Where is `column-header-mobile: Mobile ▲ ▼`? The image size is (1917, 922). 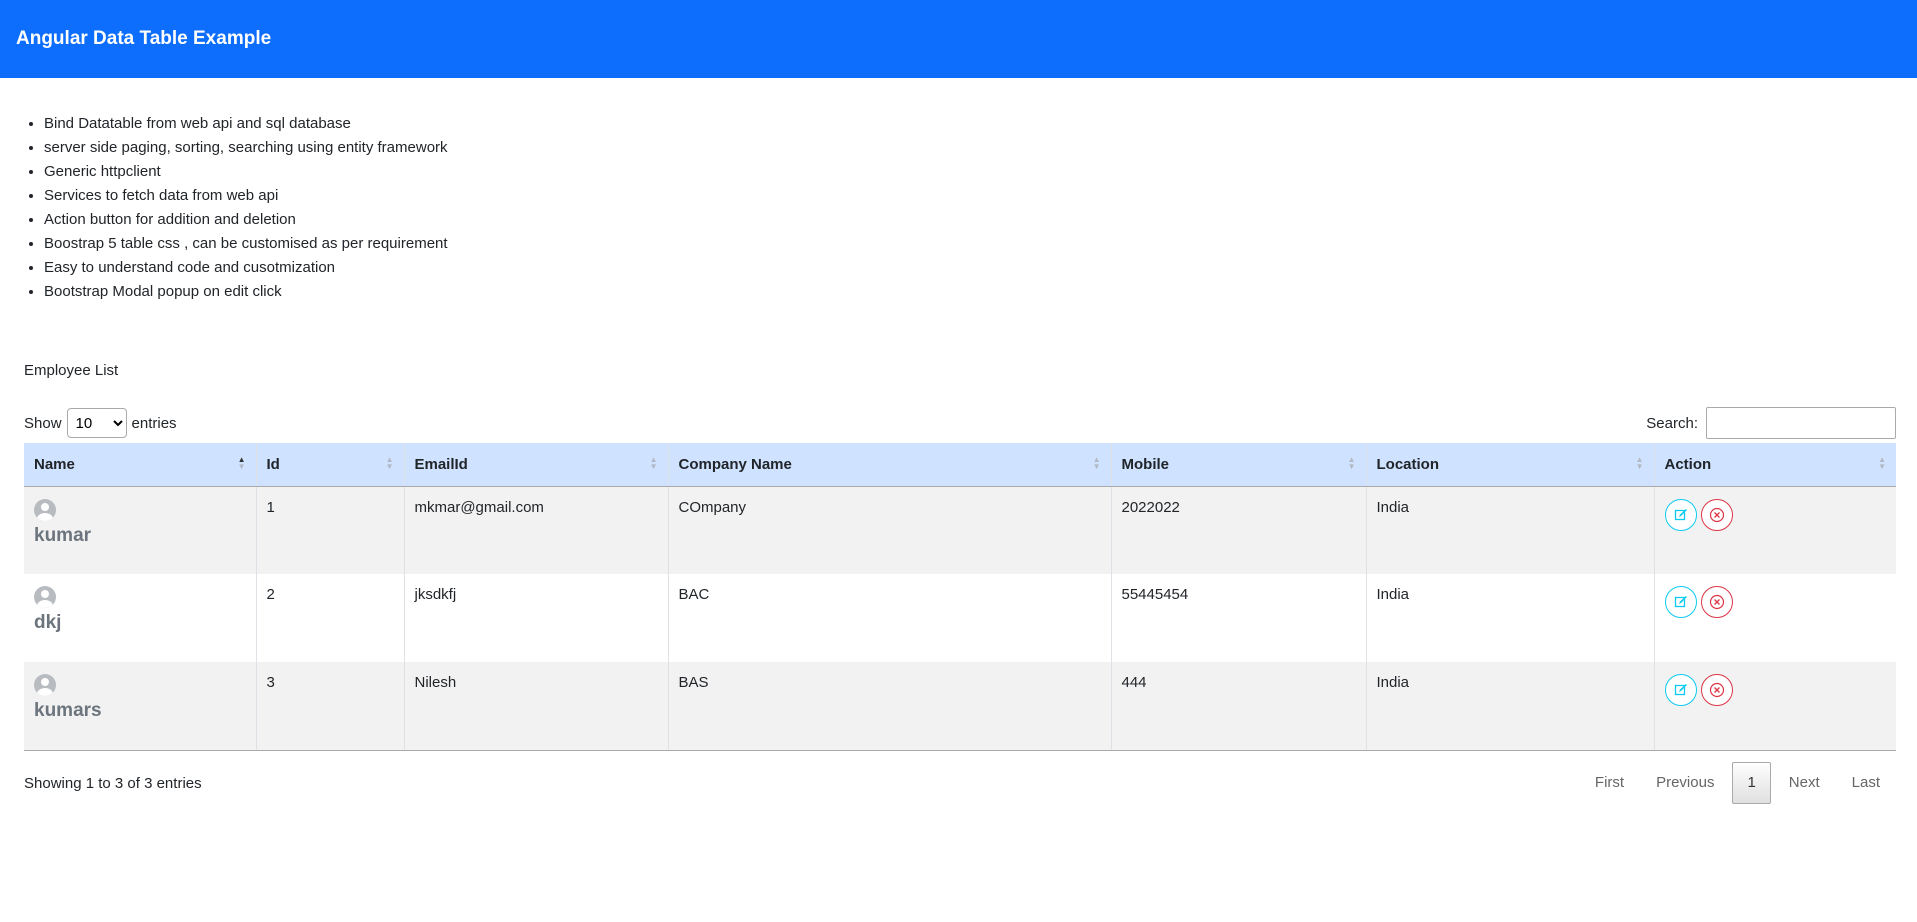
column-header-mobile: Mobile ▲ ▼ is located at coordinates (1239, 465).